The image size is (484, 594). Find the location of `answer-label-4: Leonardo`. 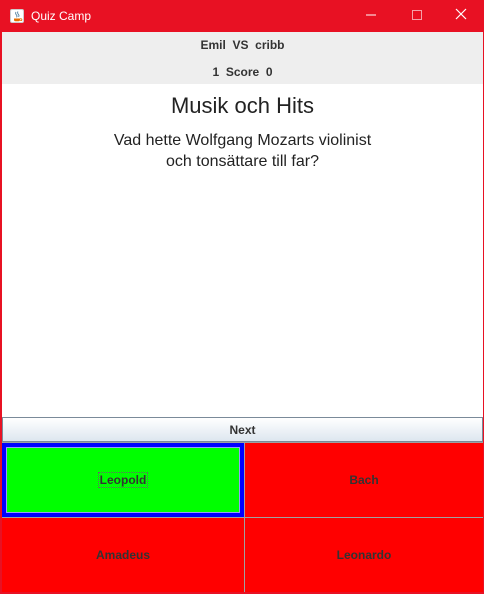

answer-label-4: Leonardo is located at coordinates (364, 555).